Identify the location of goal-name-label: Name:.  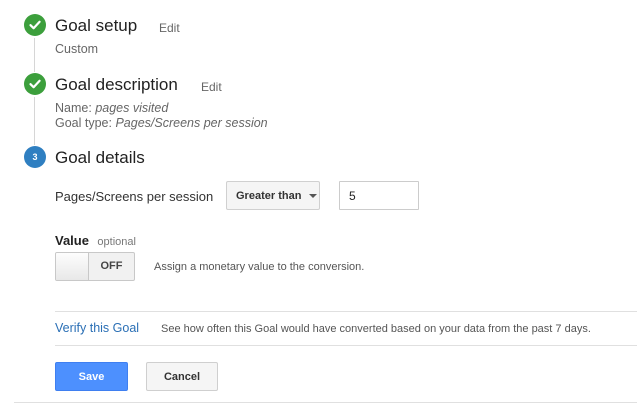
(73, 108).